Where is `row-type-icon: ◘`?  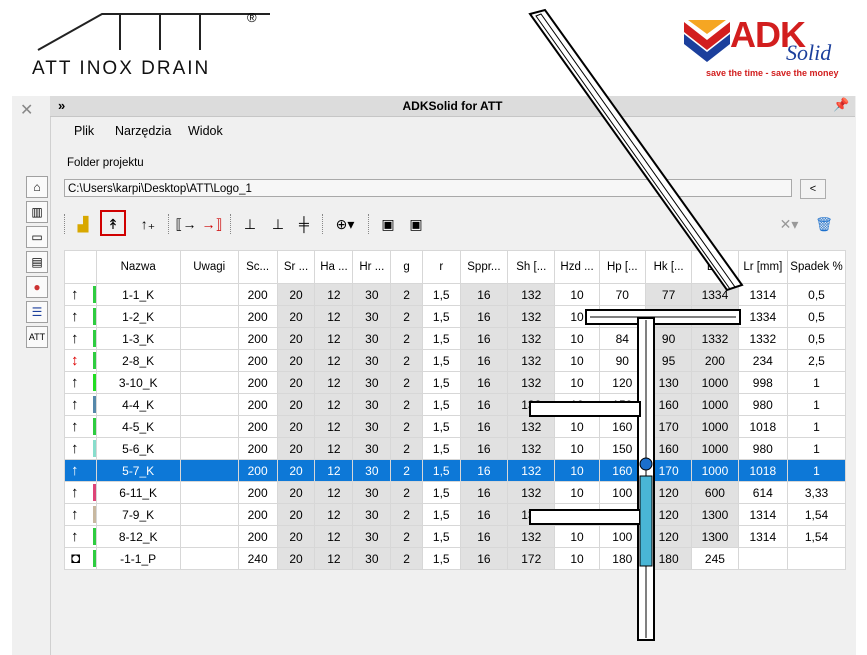 row-type-icon: ◘ is located at coordinates (80, 558).